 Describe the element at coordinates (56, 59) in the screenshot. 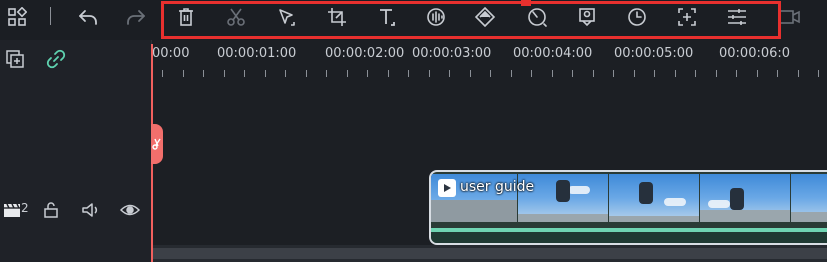

I see `link-icon` at that location.